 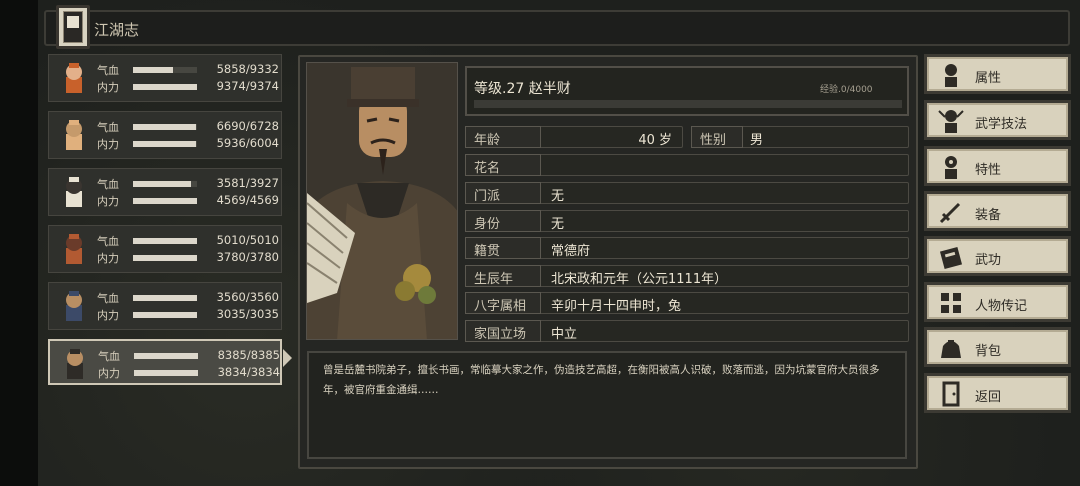 I want to click on selection-arrow-icon, so click(x=287, y=358).